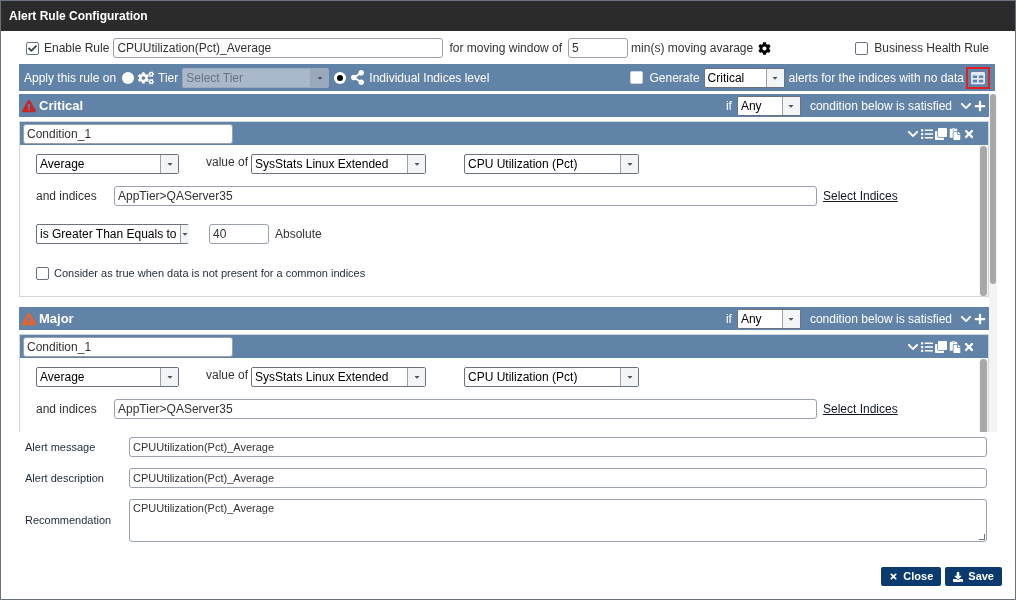 The height and width of the screenshot is (600, 1016). I want to click on share-icon, so click(358, 77).